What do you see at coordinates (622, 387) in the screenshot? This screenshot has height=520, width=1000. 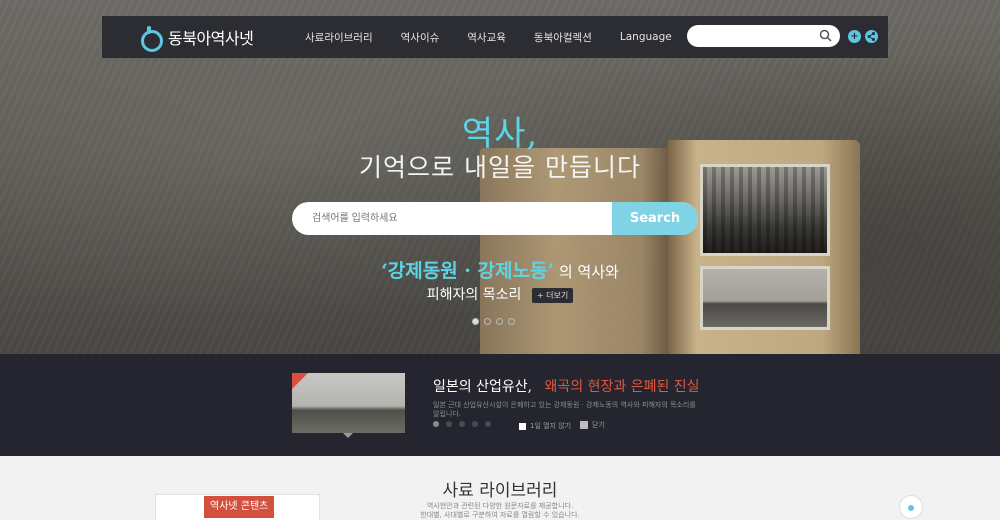 I see `band-title-highlight: 왜곡의 현장과 은폐된 진실` at bounding box center [622, 387].